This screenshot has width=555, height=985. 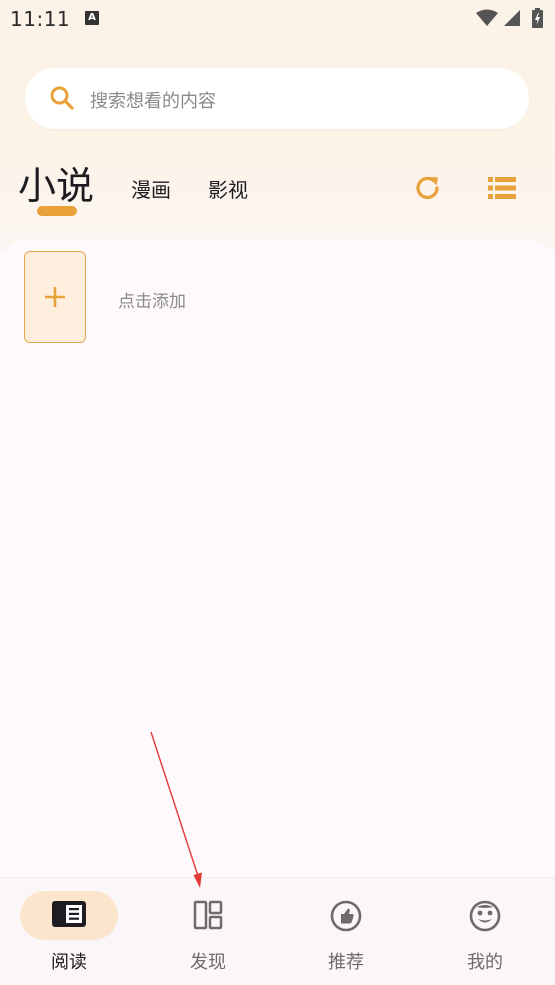 What do you see at coordinates (56, 182) in the screenshot?
I see `tab-novel: 小说` at bounding box center [56, 182].